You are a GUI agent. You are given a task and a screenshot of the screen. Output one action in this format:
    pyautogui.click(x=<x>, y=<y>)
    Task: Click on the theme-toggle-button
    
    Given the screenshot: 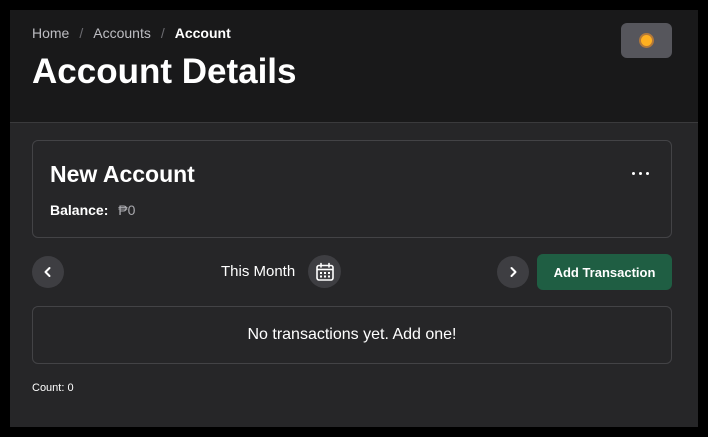 What is the action you would take?
    pyautogui.click(x=646, y=40)
    